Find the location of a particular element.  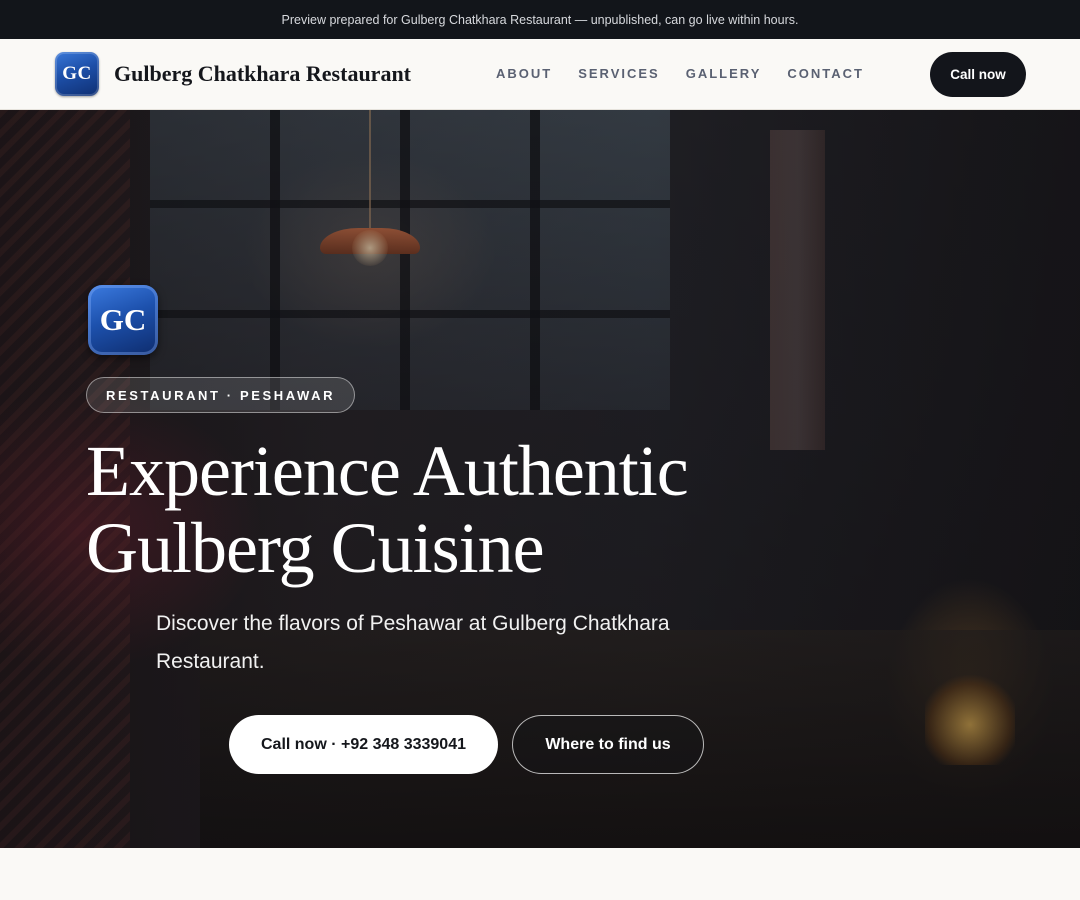

hero-find-us-button: Where to find us is located at coordinates (608, 744).